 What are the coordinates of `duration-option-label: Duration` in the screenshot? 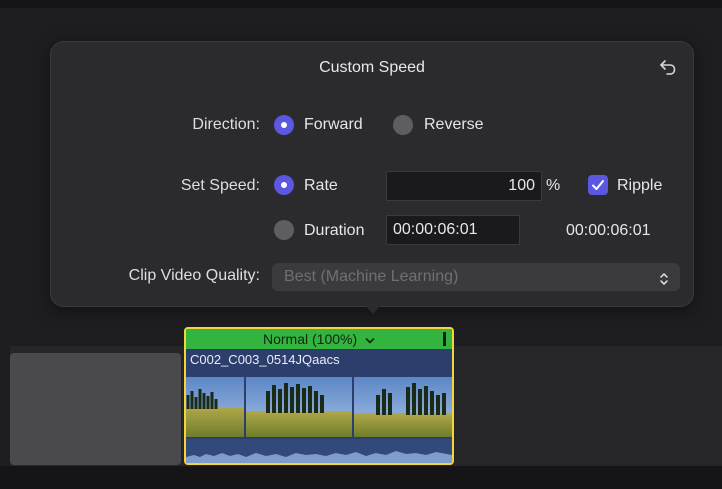 It's located at (334, 230).